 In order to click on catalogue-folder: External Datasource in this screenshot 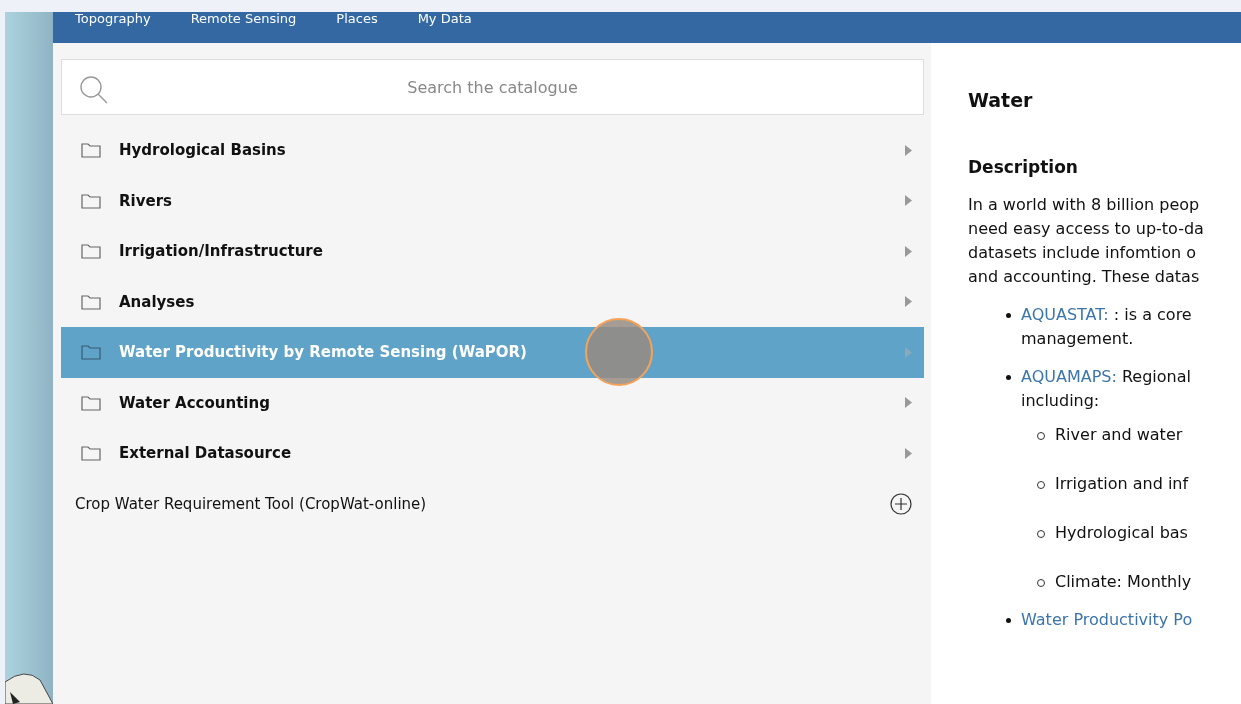, I will do `click(492, 453)`.